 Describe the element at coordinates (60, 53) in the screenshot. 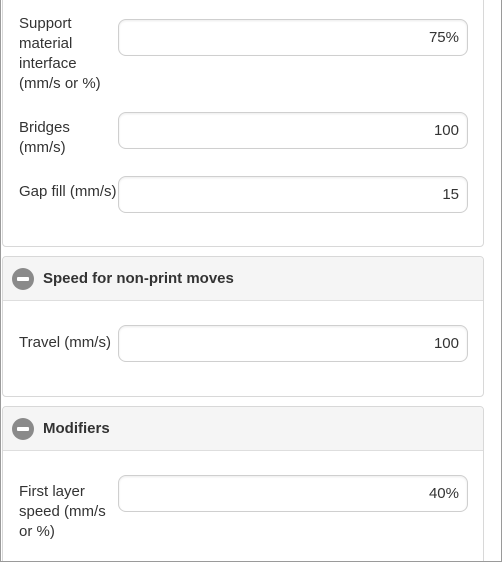

I see `support-interface-label: Support material interface (mm/s or %)` at that location.